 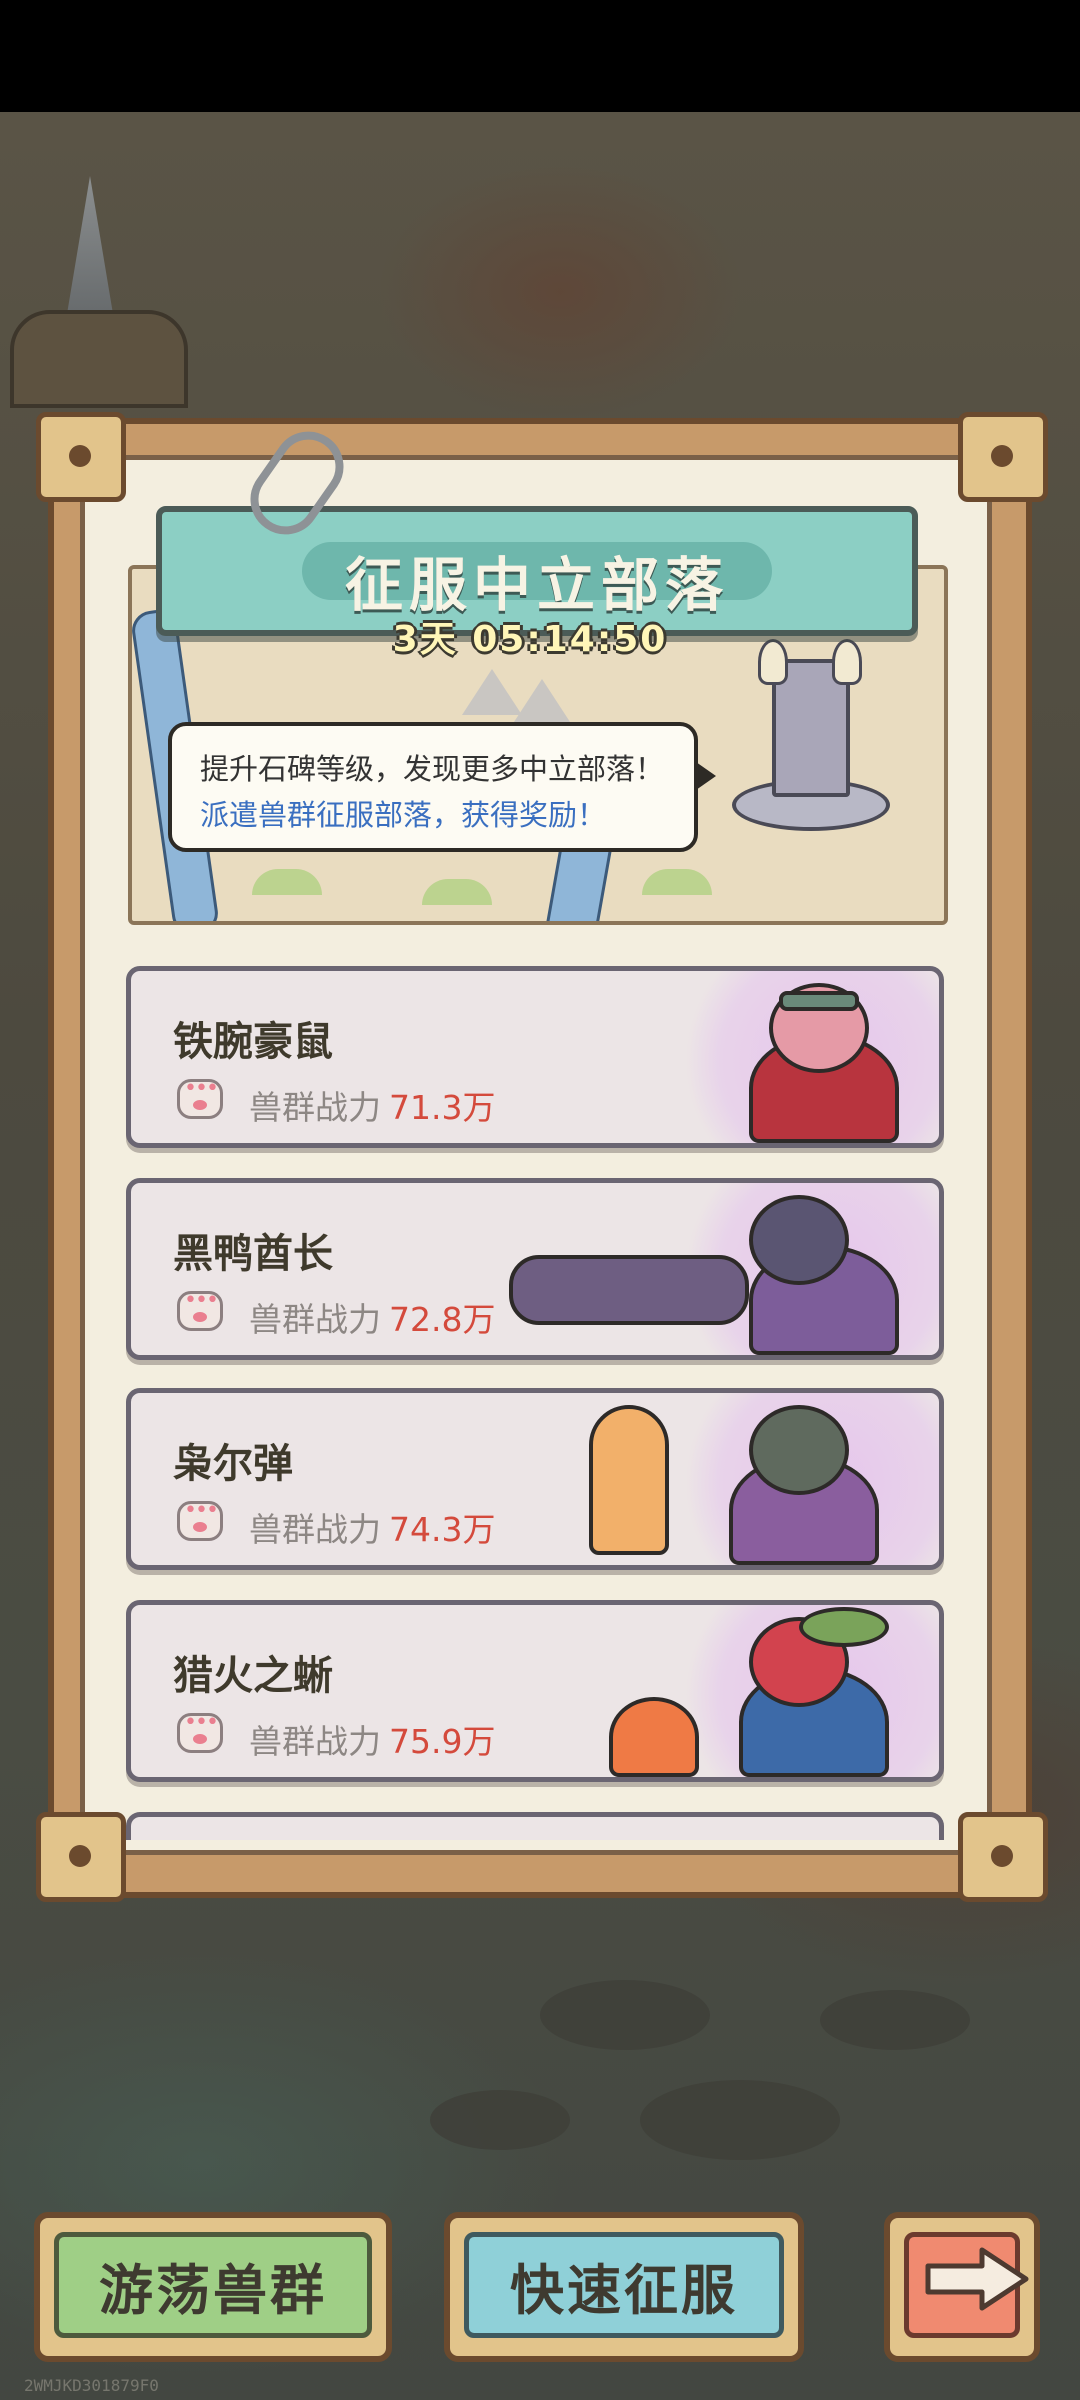 What do you see at coordinates (654, 1737) in the screenshot?
I see `portrait-flame` at bounding box center [654, 1737].